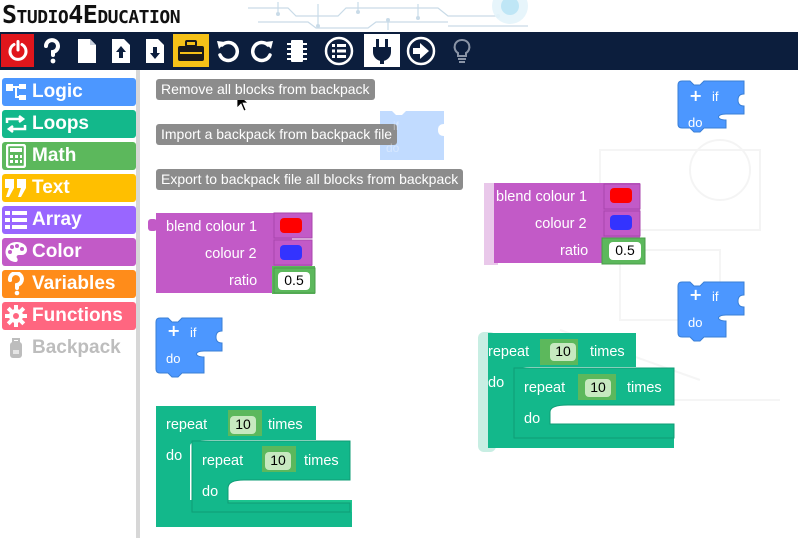 Image resolution: width=798 pixels, height=538 pixels. I want to click on calculator-icon, so click(16, 156).